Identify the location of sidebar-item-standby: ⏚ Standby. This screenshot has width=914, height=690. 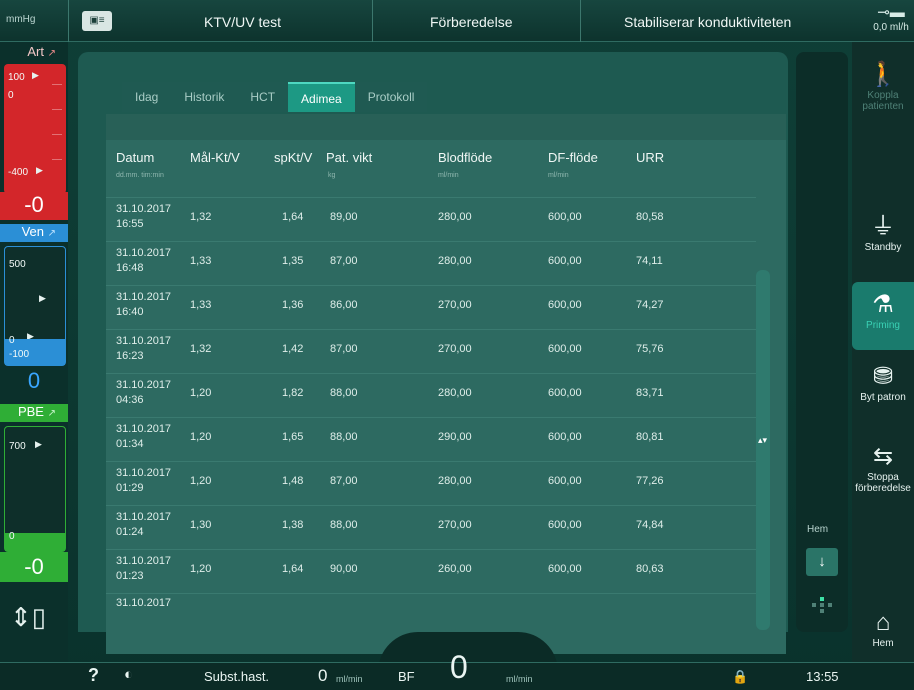
(883, 232).